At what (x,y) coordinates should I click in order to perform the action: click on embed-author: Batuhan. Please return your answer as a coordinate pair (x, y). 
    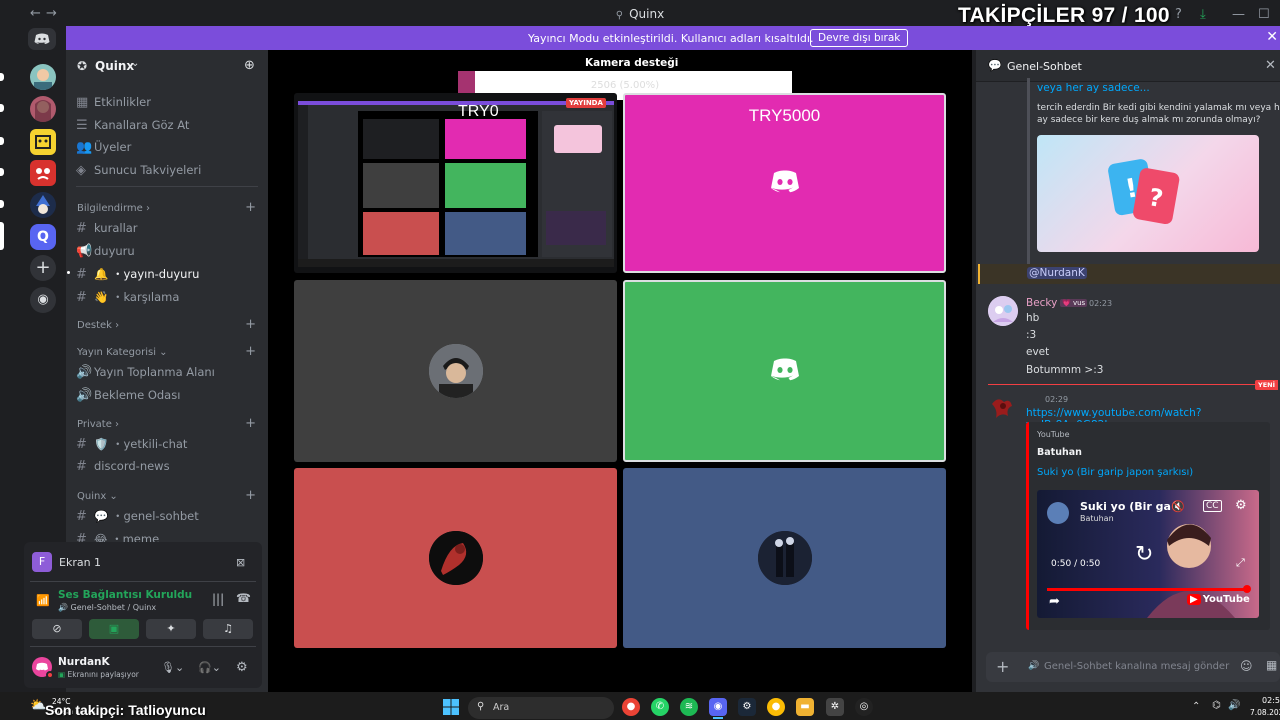
    Looking at the image, I should click on (1059, 452).